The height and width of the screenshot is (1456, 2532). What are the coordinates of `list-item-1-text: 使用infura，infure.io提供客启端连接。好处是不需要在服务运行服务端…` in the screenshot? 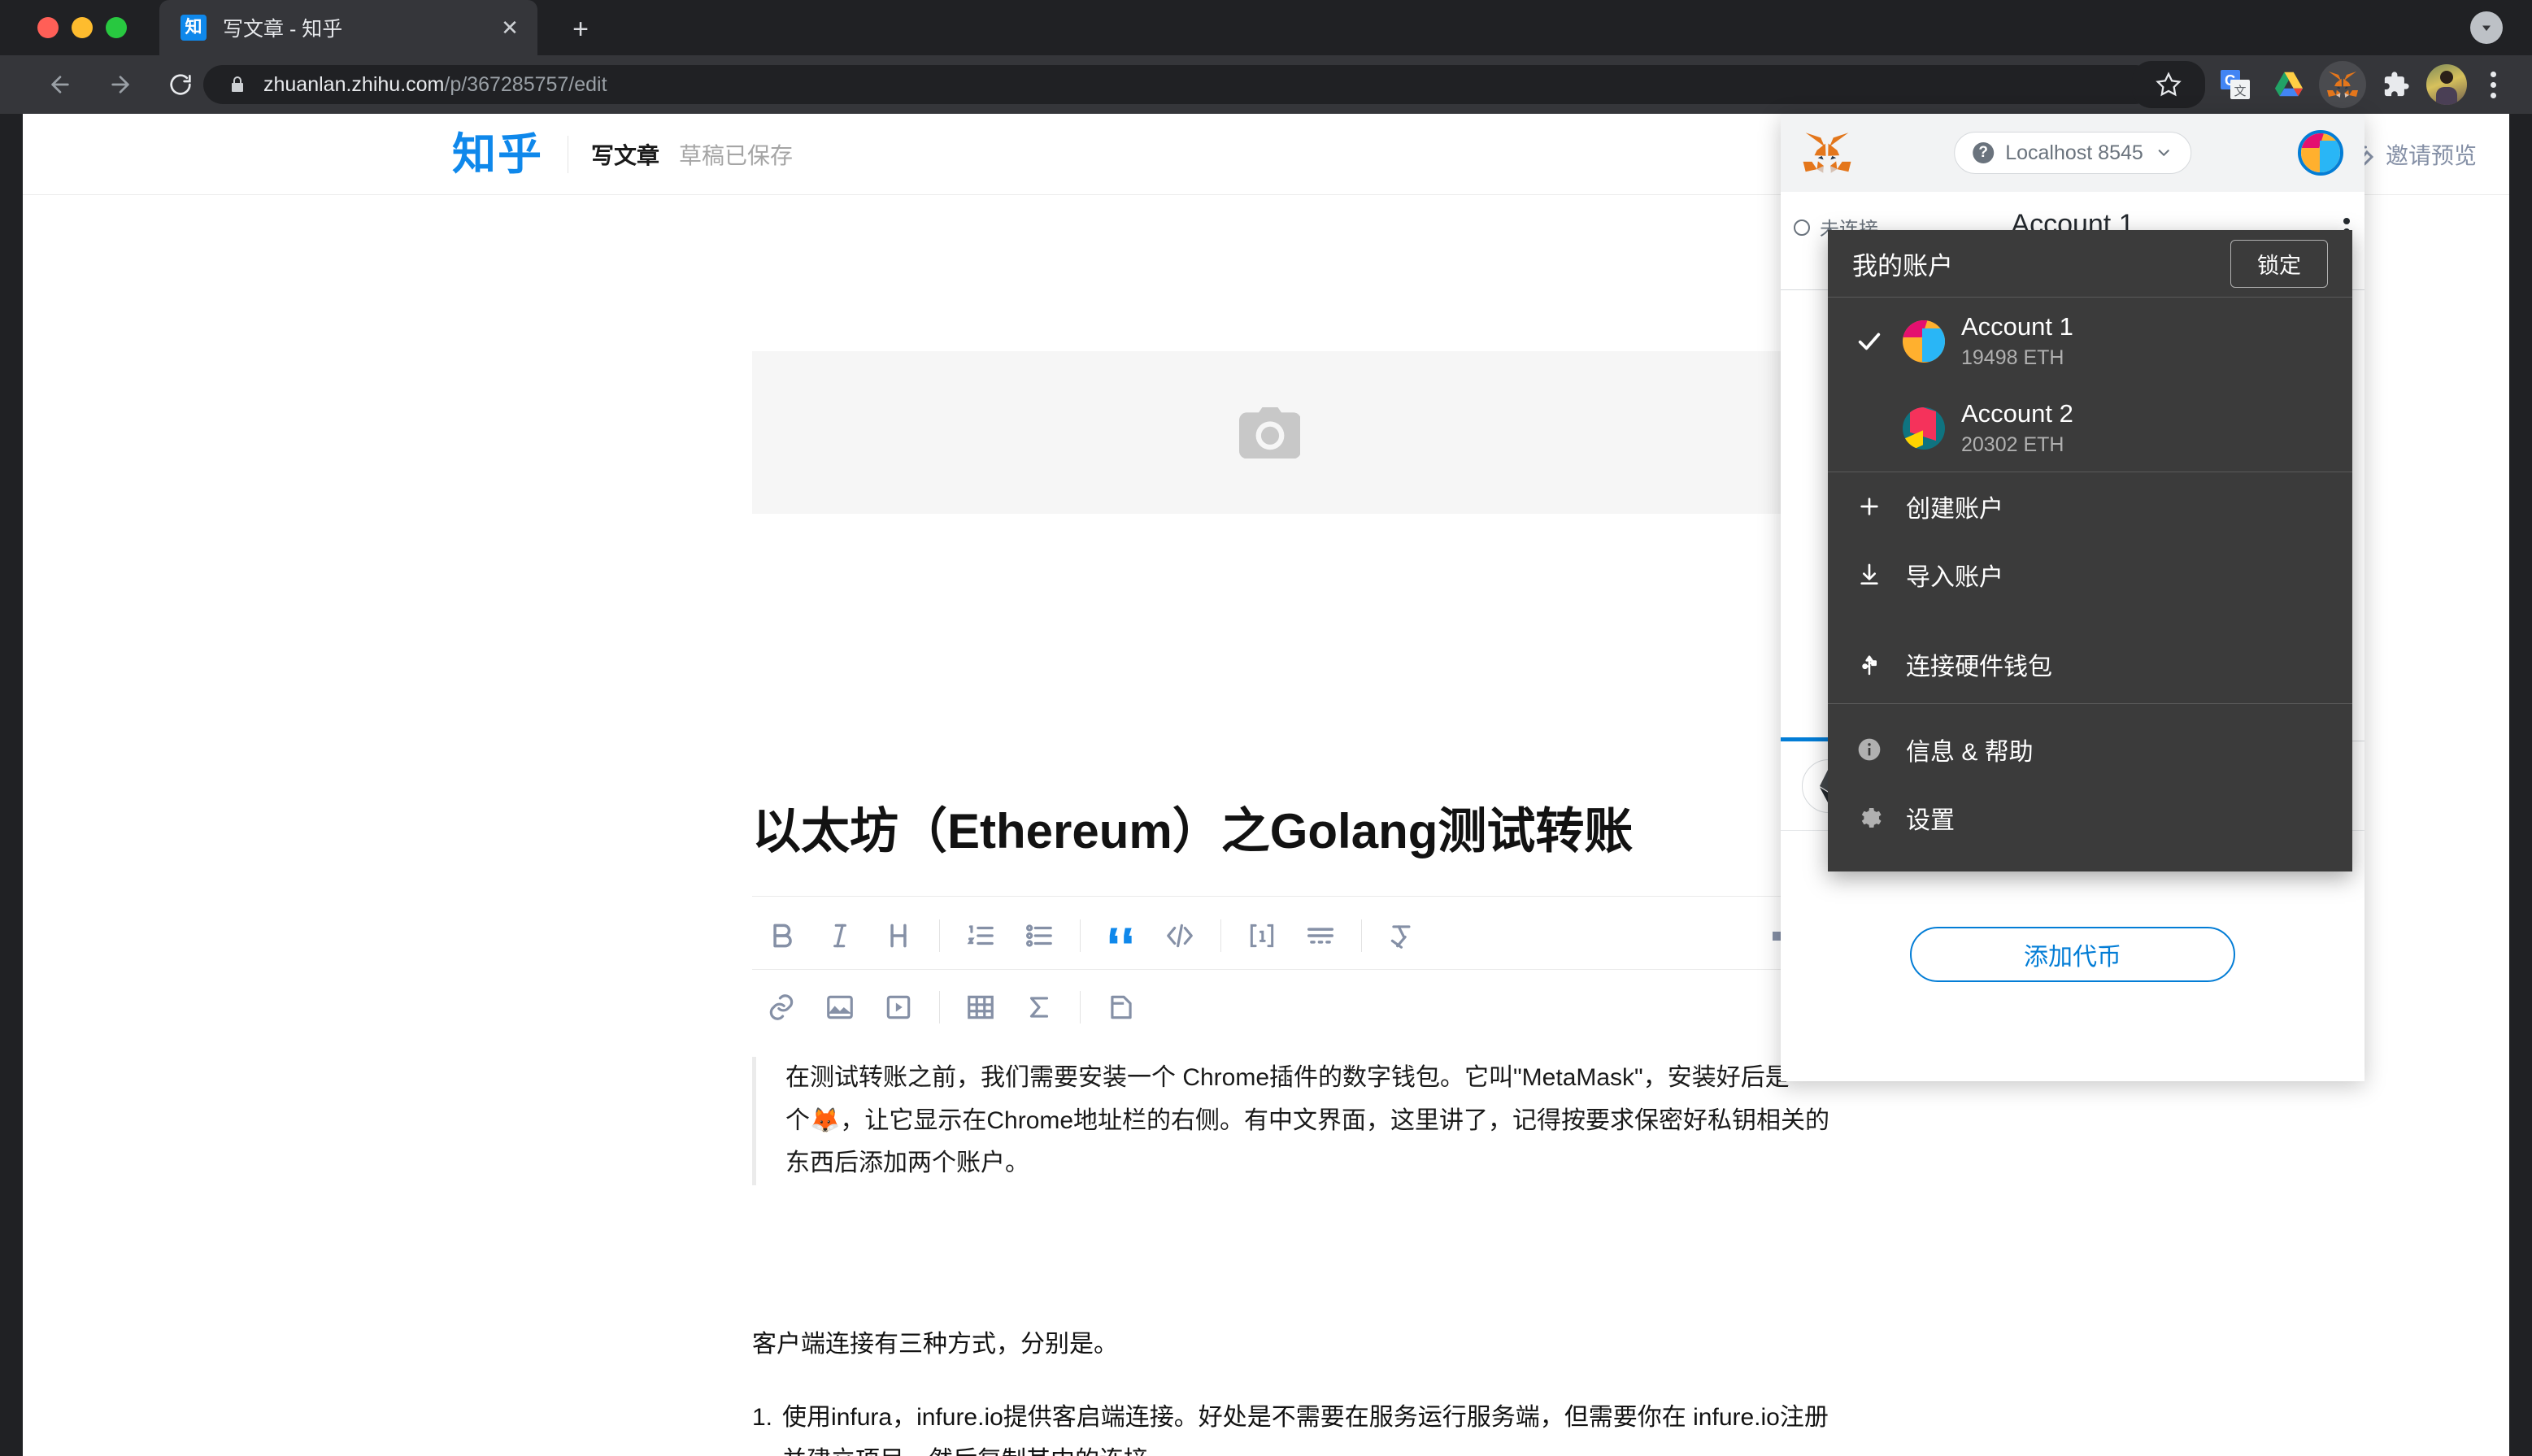 It's located at (1305, 1430).